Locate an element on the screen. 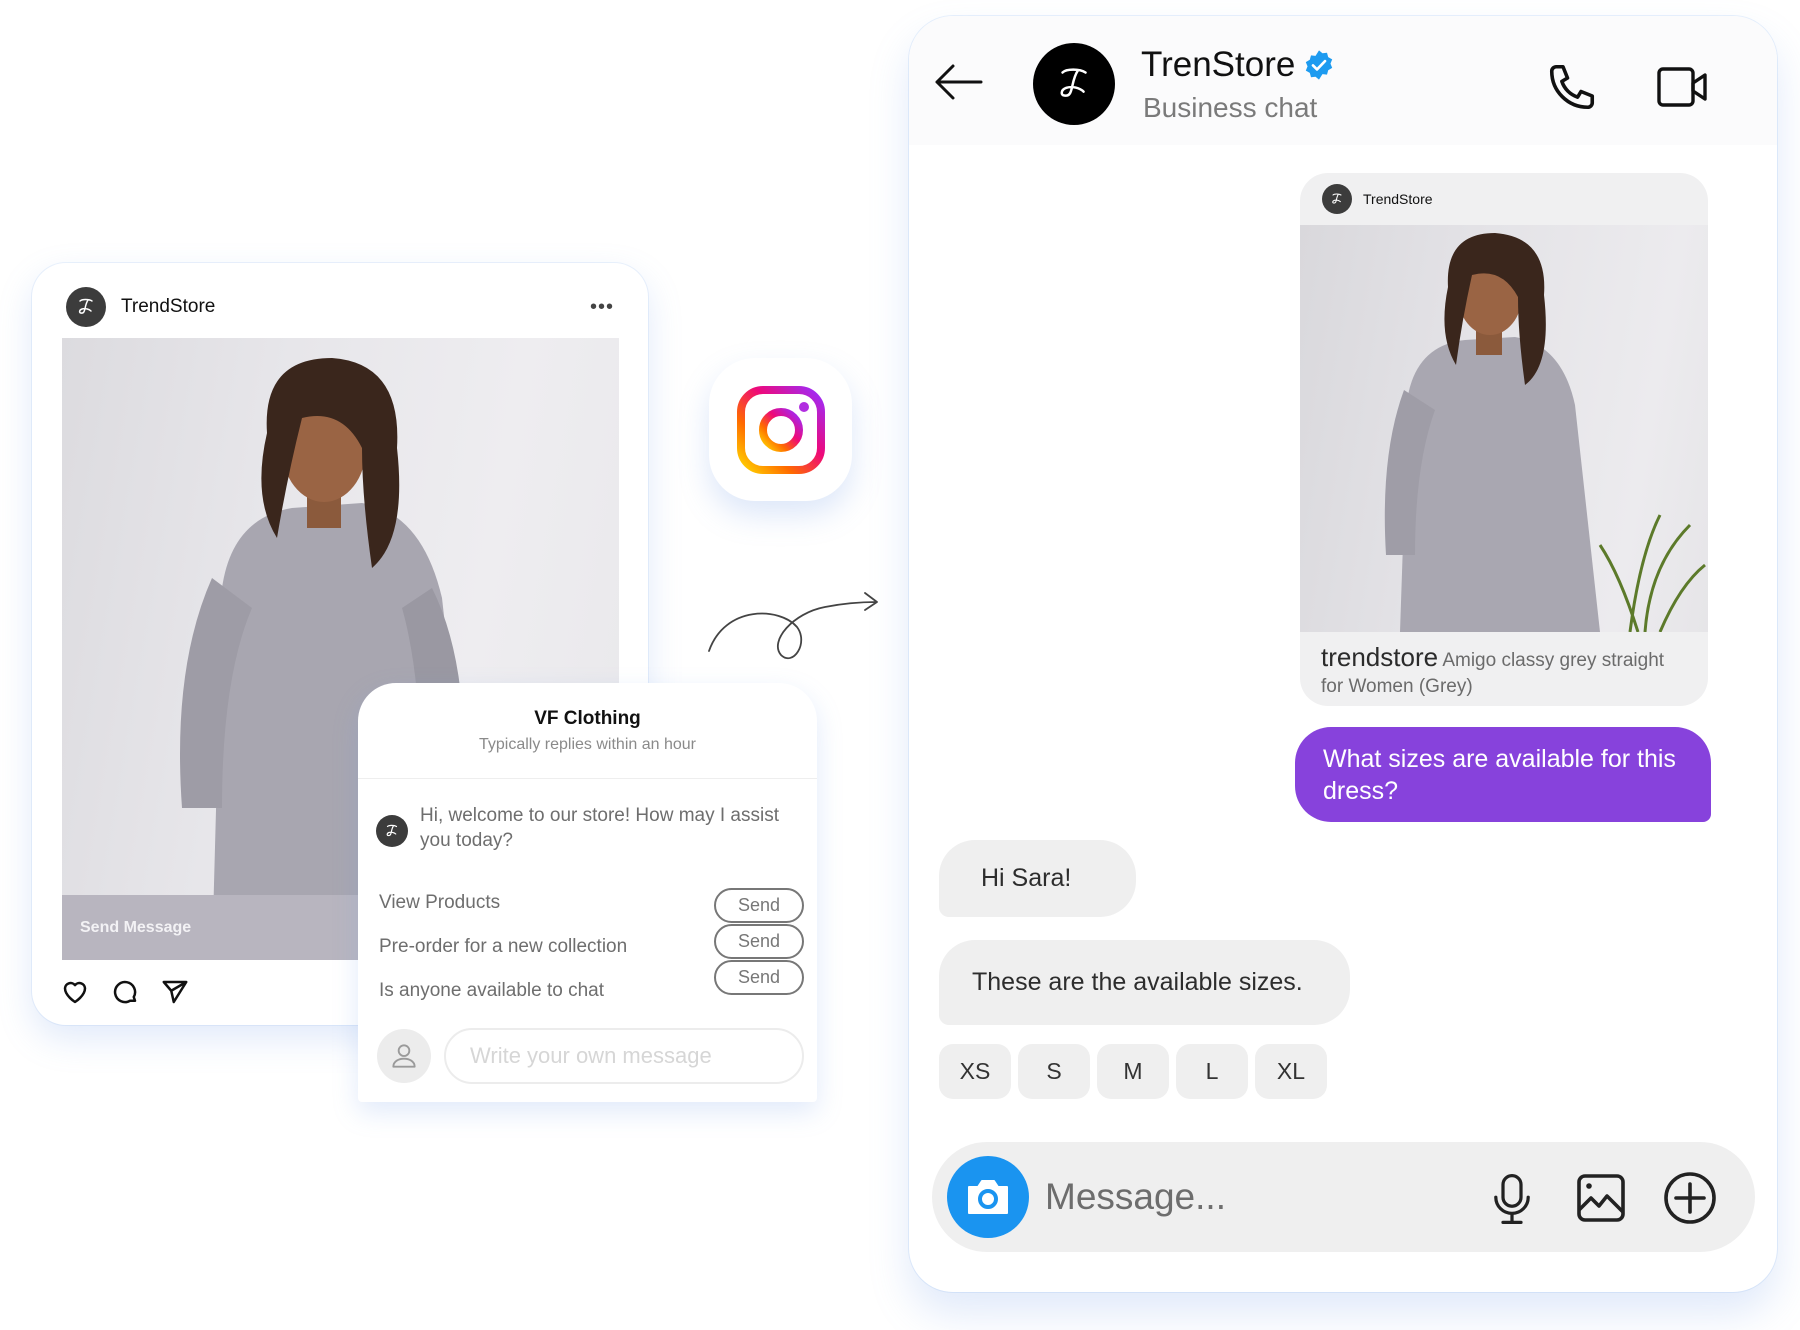 The image size is (1800, 1330). own-message-input is located at coordinates (624, 1056).